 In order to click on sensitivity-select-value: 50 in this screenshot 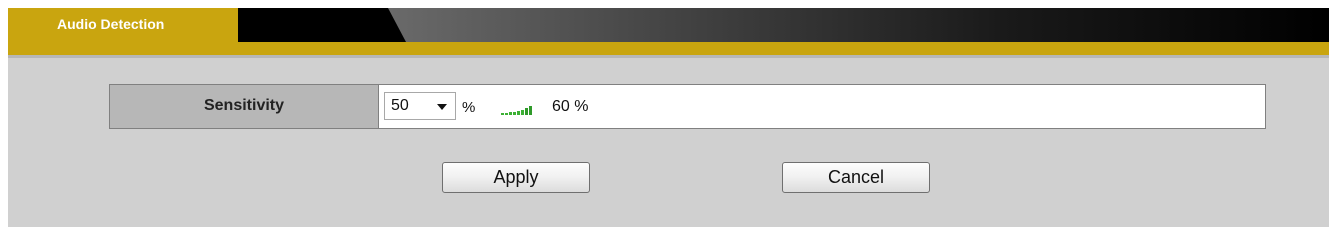, I will do `click(400, 105)`.